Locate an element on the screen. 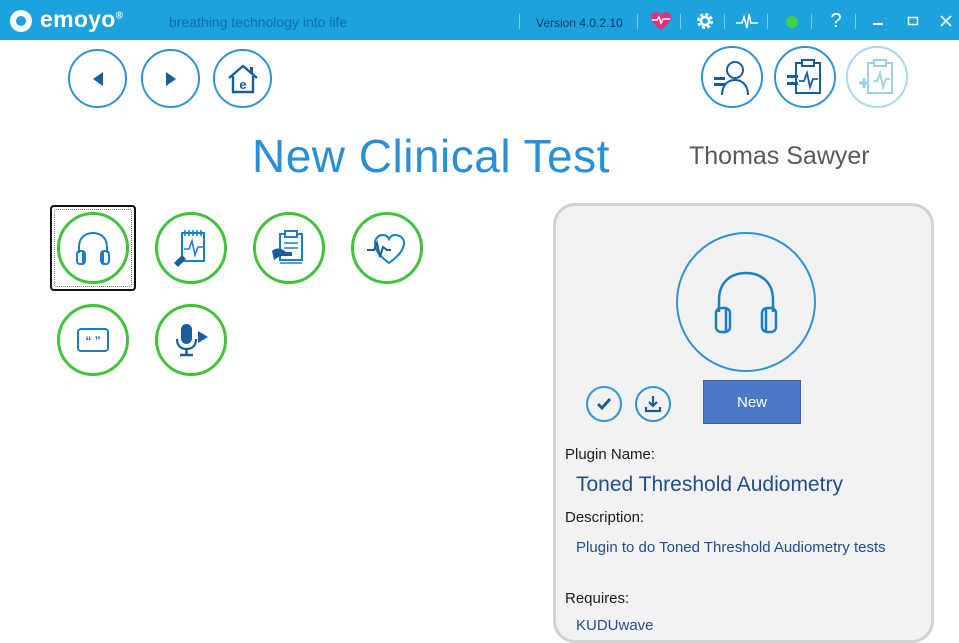 Image resolution: width=959 pixels, height=643 pixels. plugin-audiometry is located at coordinates (93, 248).